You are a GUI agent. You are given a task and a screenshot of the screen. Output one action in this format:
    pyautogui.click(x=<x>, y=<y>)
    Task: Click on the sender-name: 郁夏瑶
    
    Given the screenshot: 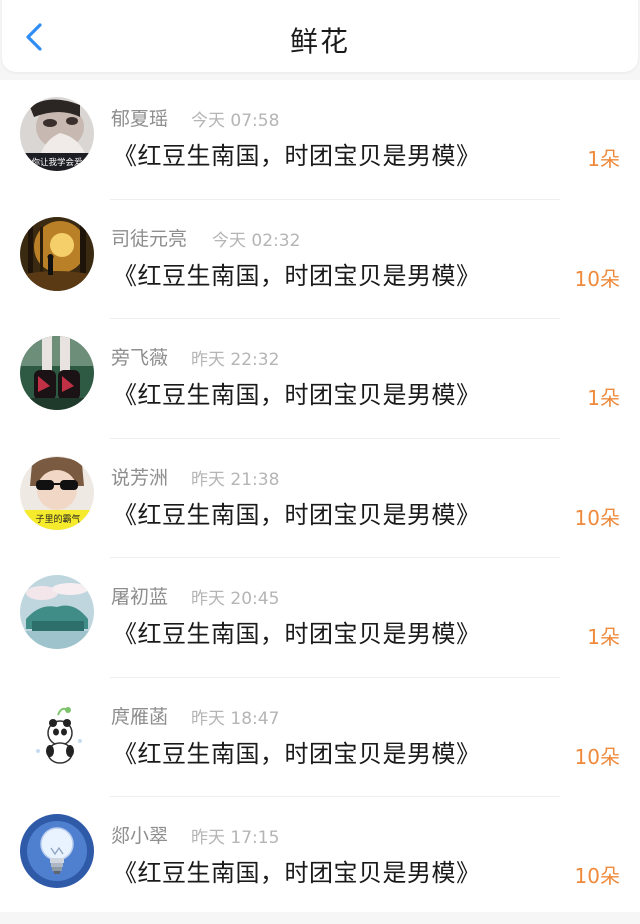 What is the action you would take?
    pyautogui.click(x=140, y=119)
    